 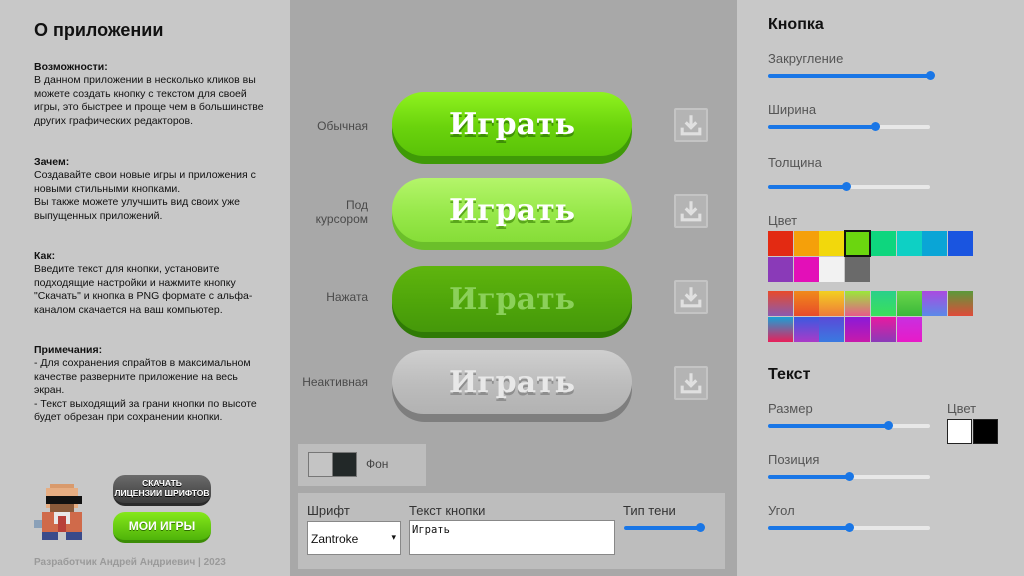 What do you see at coordinates (790, 408) in the screenshot?
I see `size-label: Размер` at bounding box center [790, 408].